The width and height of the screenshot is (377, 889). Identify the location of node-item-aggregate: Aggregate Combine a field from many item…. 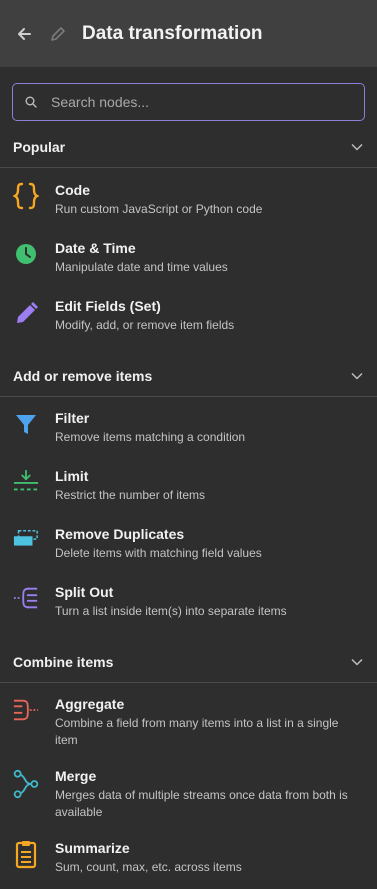
(188, 722).